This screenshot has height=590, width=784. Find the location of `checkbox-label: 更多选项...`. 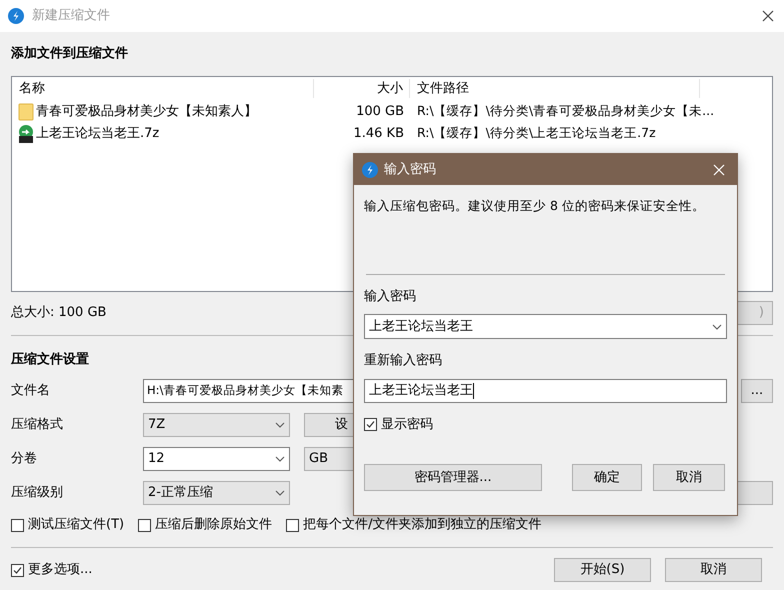

checkbox-label: 更多选项... is located at coordinates (60, 570).